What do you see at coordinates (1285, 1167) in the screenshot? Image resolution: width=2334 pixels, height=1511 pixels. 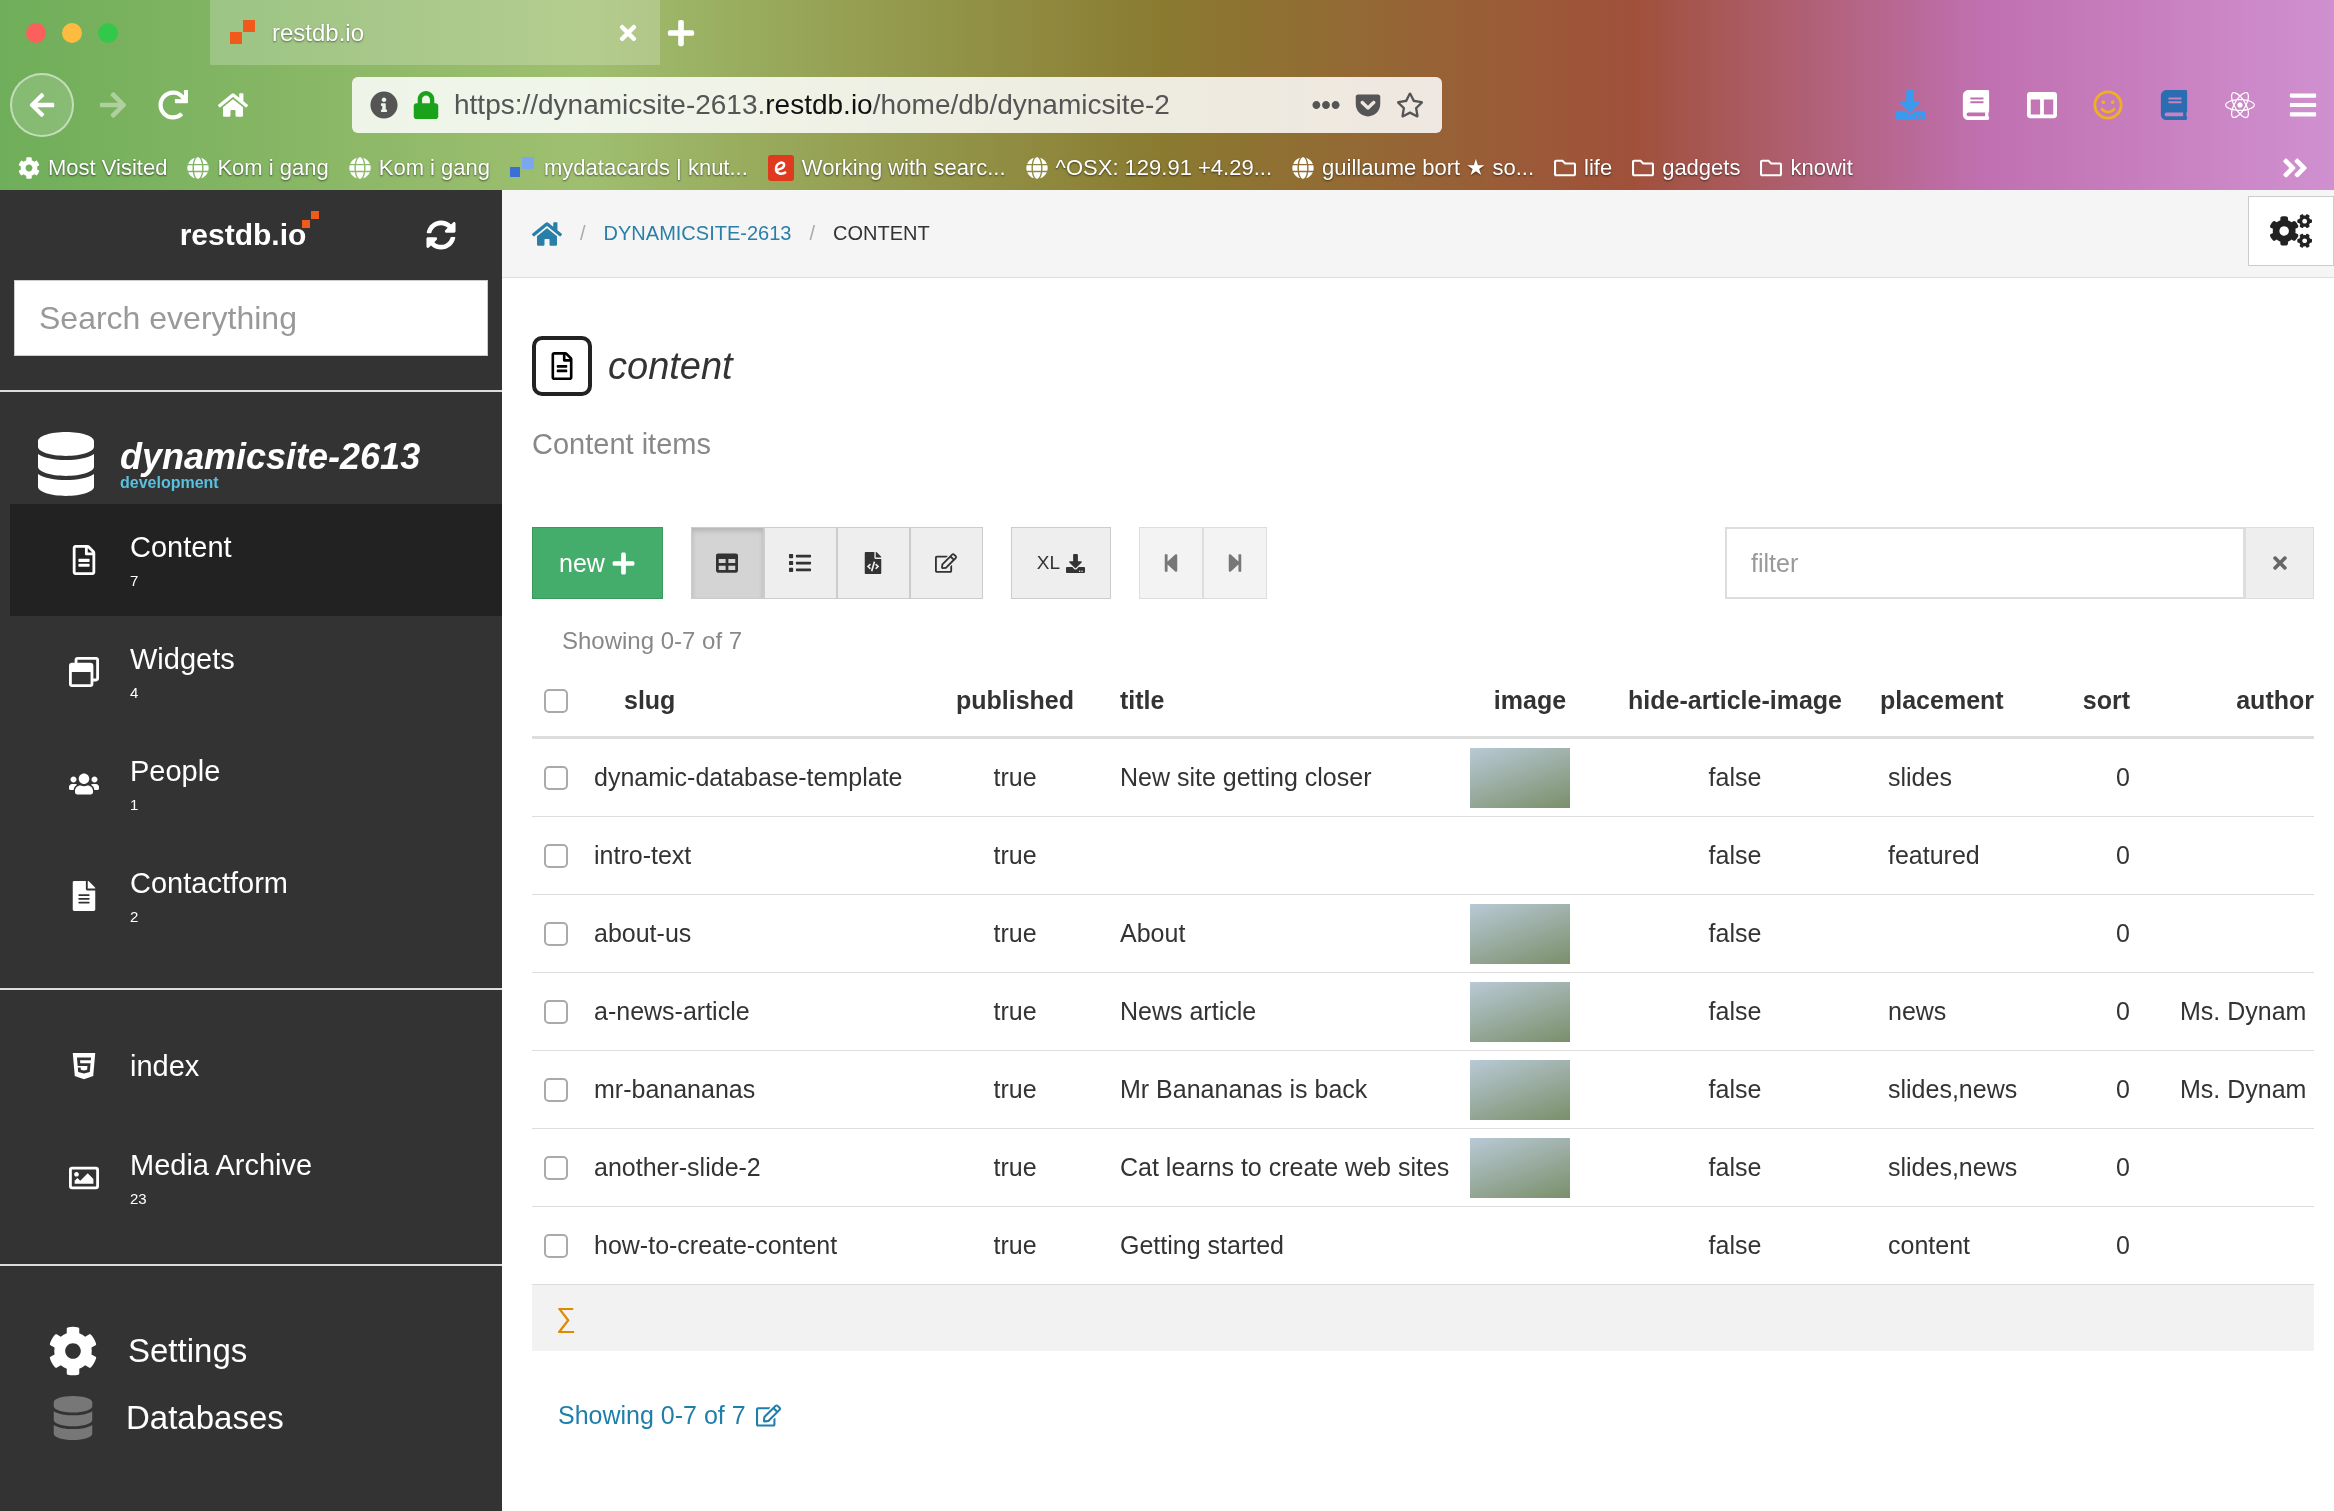 I see `table-cell-text: Cat learns to create web sites` at bounding box center [1285, 1167].